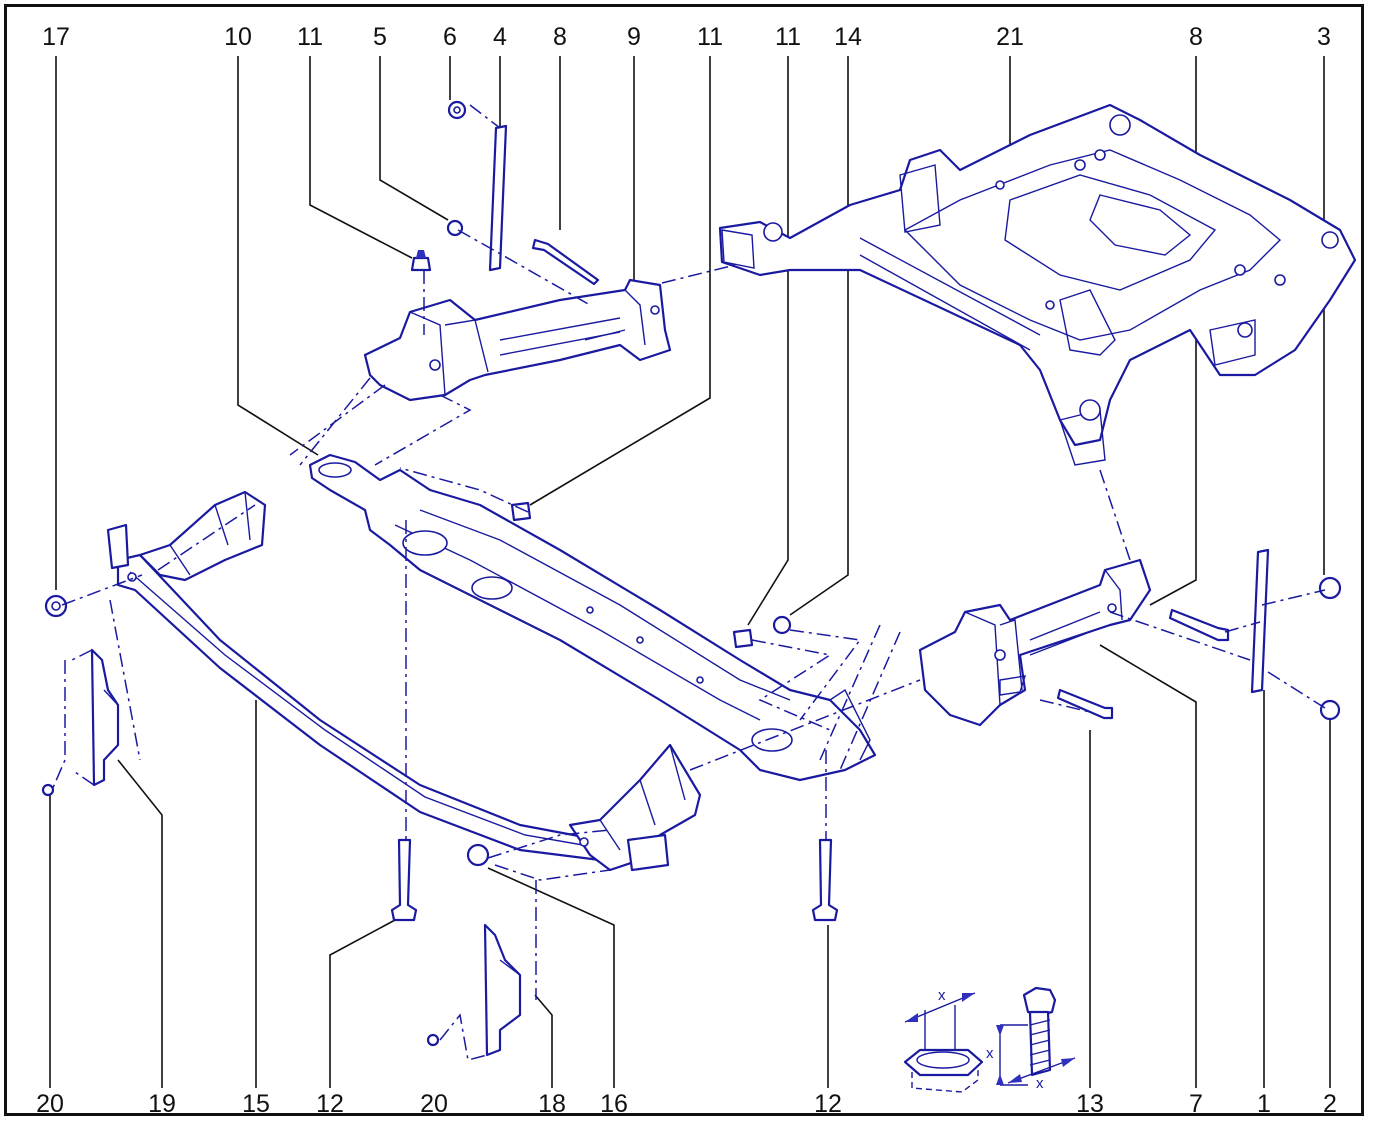 This screenshot has height=1124, width=1392. I want to click on part-14-nut, so click(782, 625).